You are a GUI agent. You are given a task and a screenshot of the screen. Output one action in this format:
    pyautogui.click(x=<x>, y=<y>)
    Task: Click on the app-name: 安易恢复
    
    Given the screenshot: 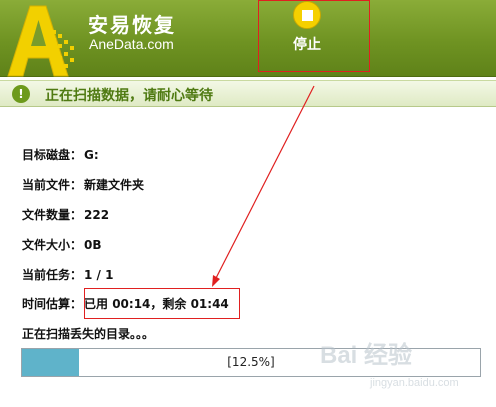 What is the action you would take?
    pyautogui.click(x=132, y=25)
    